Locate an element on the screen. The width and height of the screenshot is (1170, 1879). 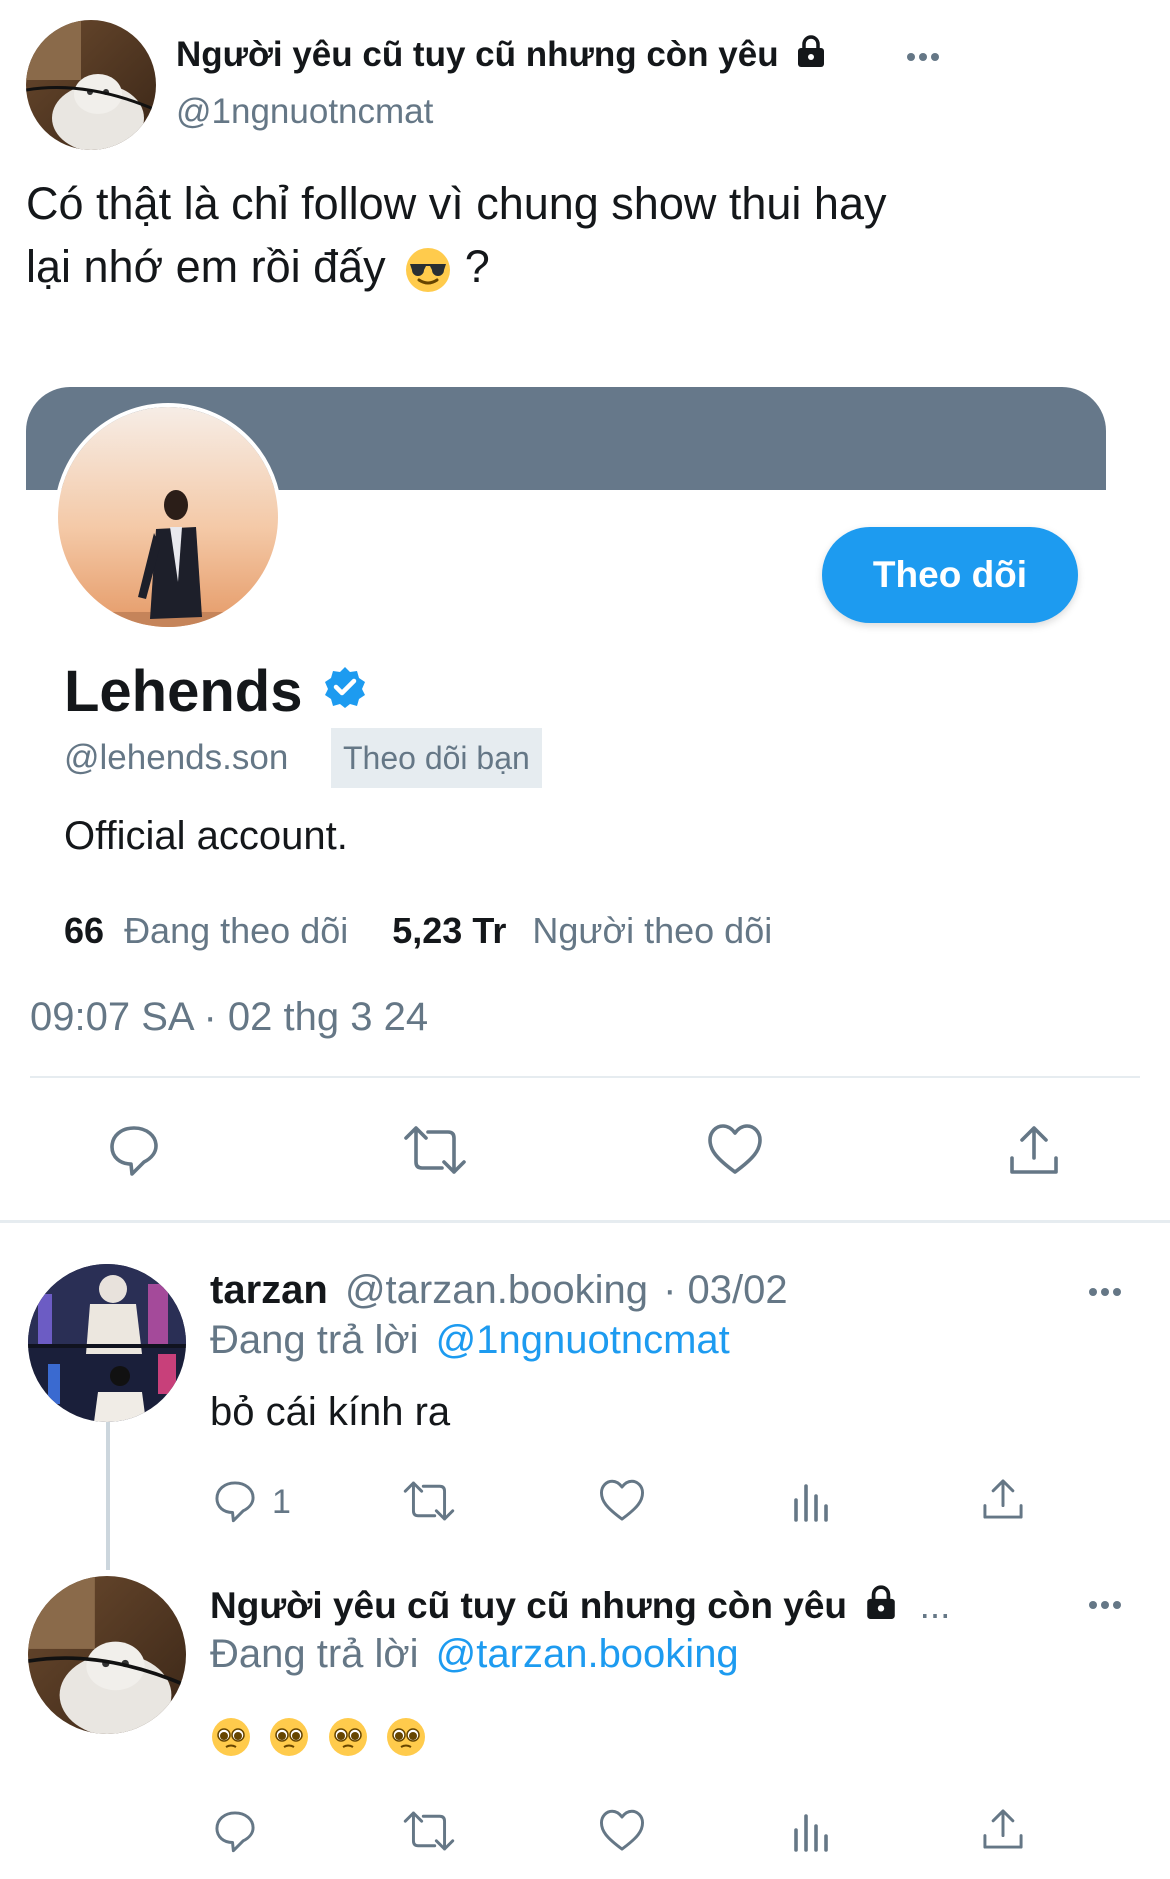
followers-label: Người theo dõi is located at coordinates (652, 930).